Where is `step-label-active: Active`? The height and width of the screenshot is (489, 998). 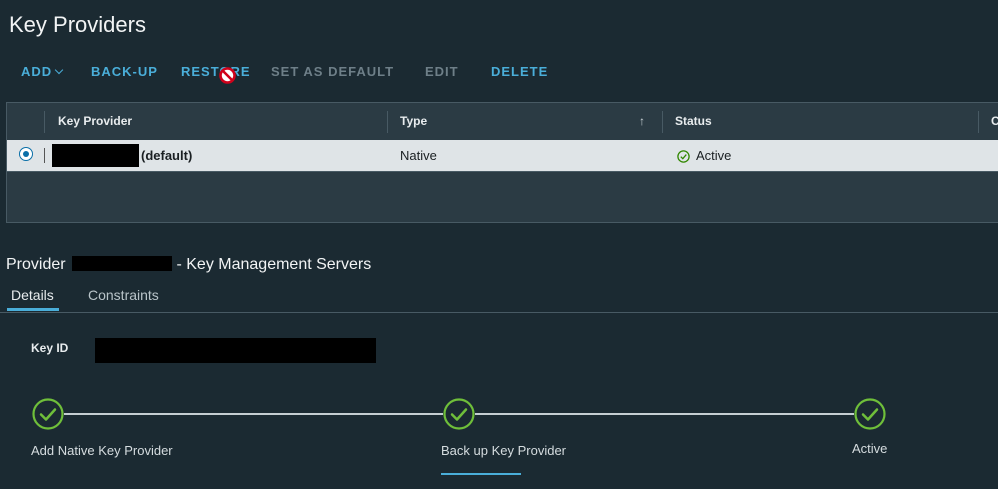 step-label-active: Active is located at coordinates (870, 448).